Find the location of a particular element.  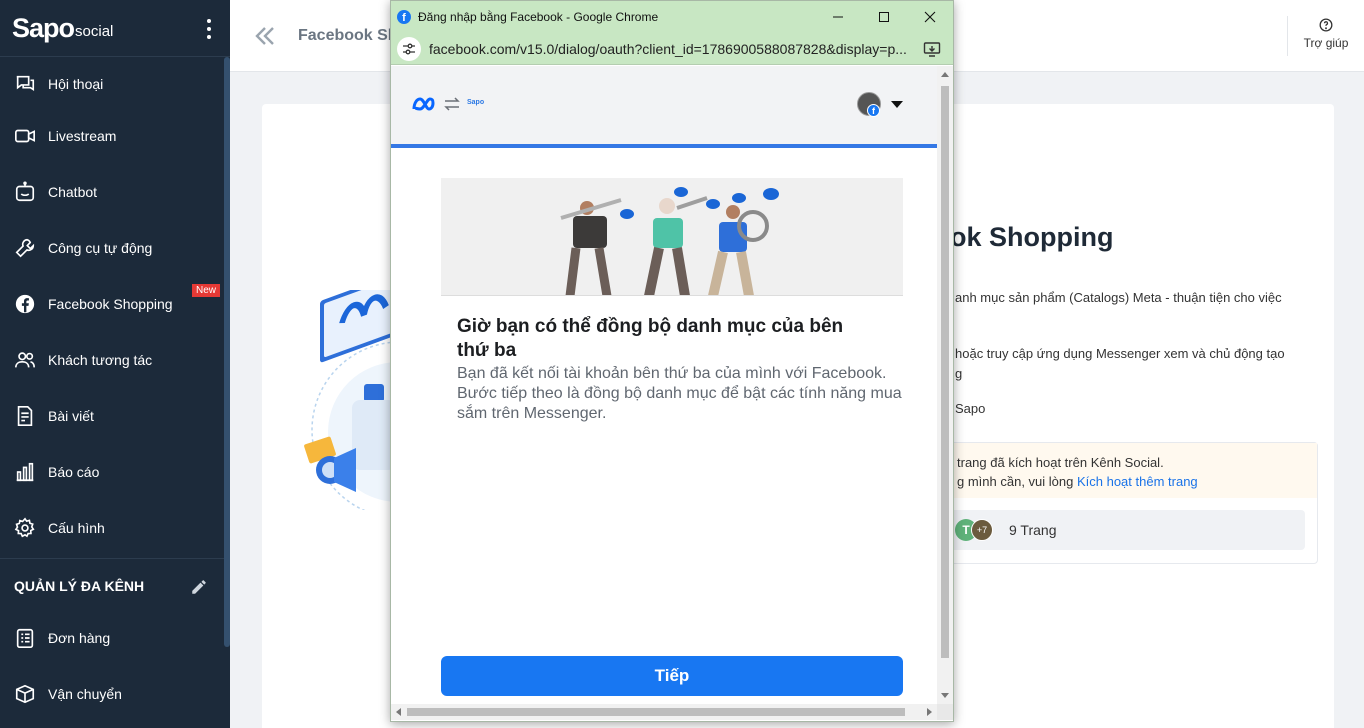

header-divider is located at coordinates (1287, 36).